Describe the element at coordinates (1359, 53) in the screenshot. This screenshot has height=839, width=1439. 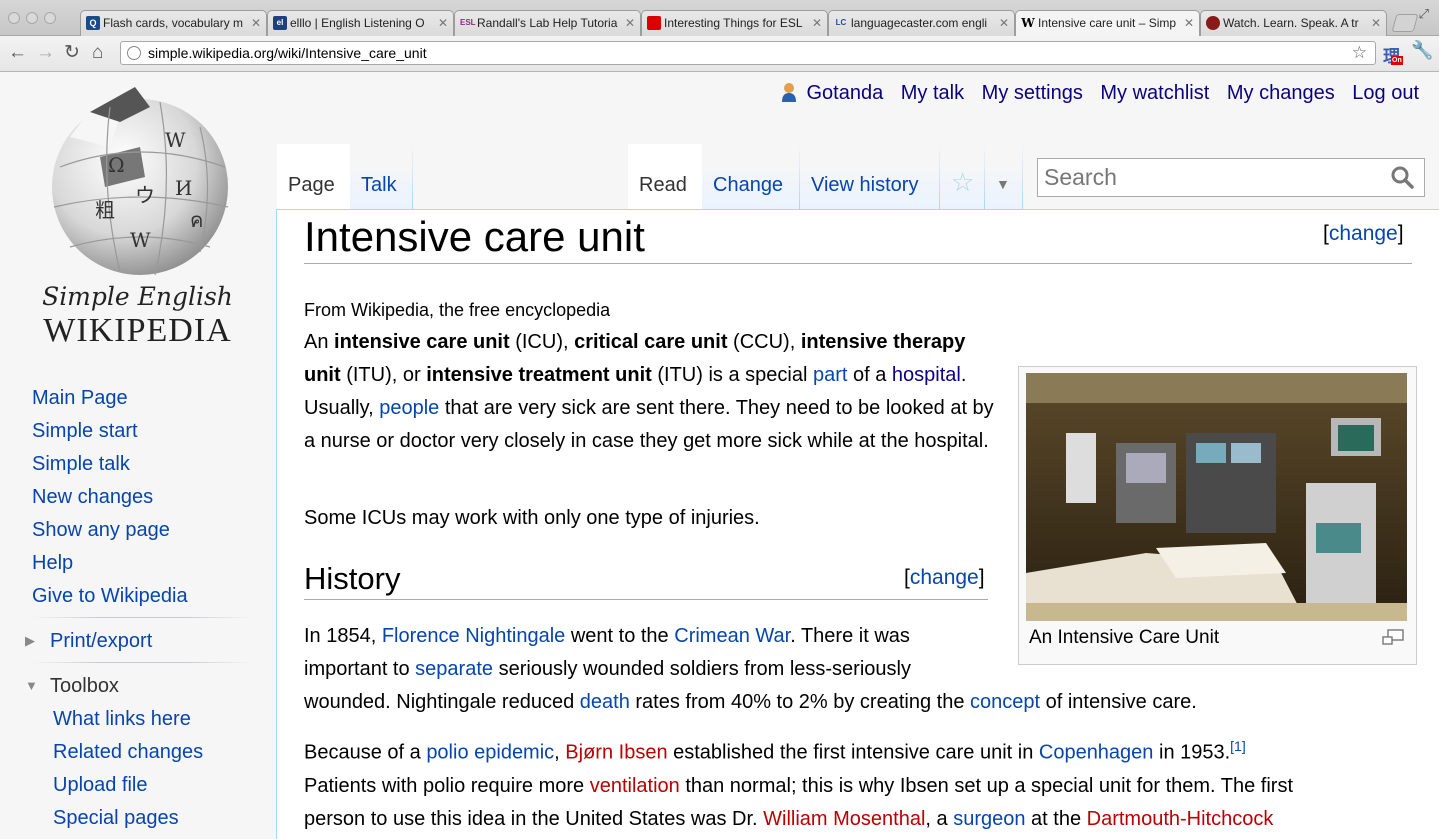
I see `bookmark-star-icon: ☆` at that location.